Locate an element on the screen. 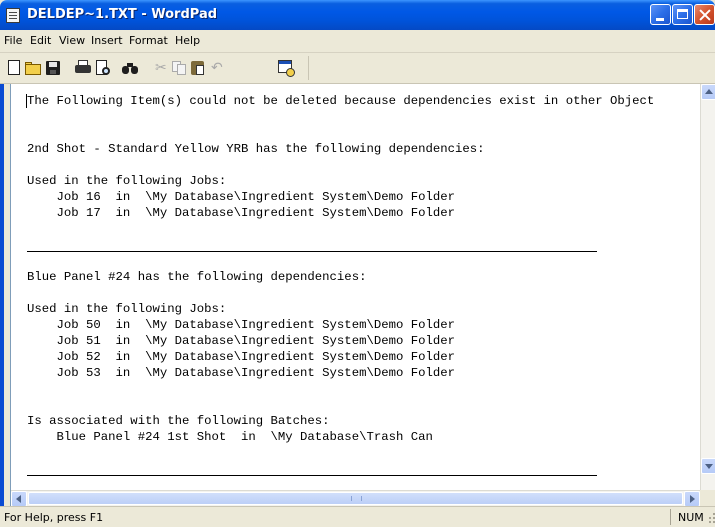 This screenshot has width=715, height=527. print-button is located at coordinates (83, 68).